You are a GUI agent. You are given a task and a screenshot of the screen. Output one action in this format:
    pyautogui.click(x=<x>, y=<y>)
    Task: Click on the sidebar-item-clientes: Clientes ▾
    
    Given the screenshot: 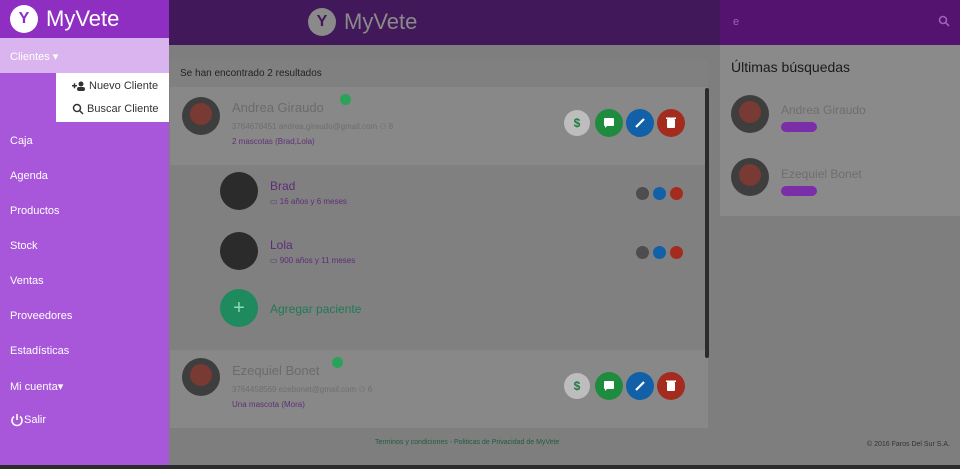 What is the action you would take?
    pyautogui.click(x=84, y=55)
    